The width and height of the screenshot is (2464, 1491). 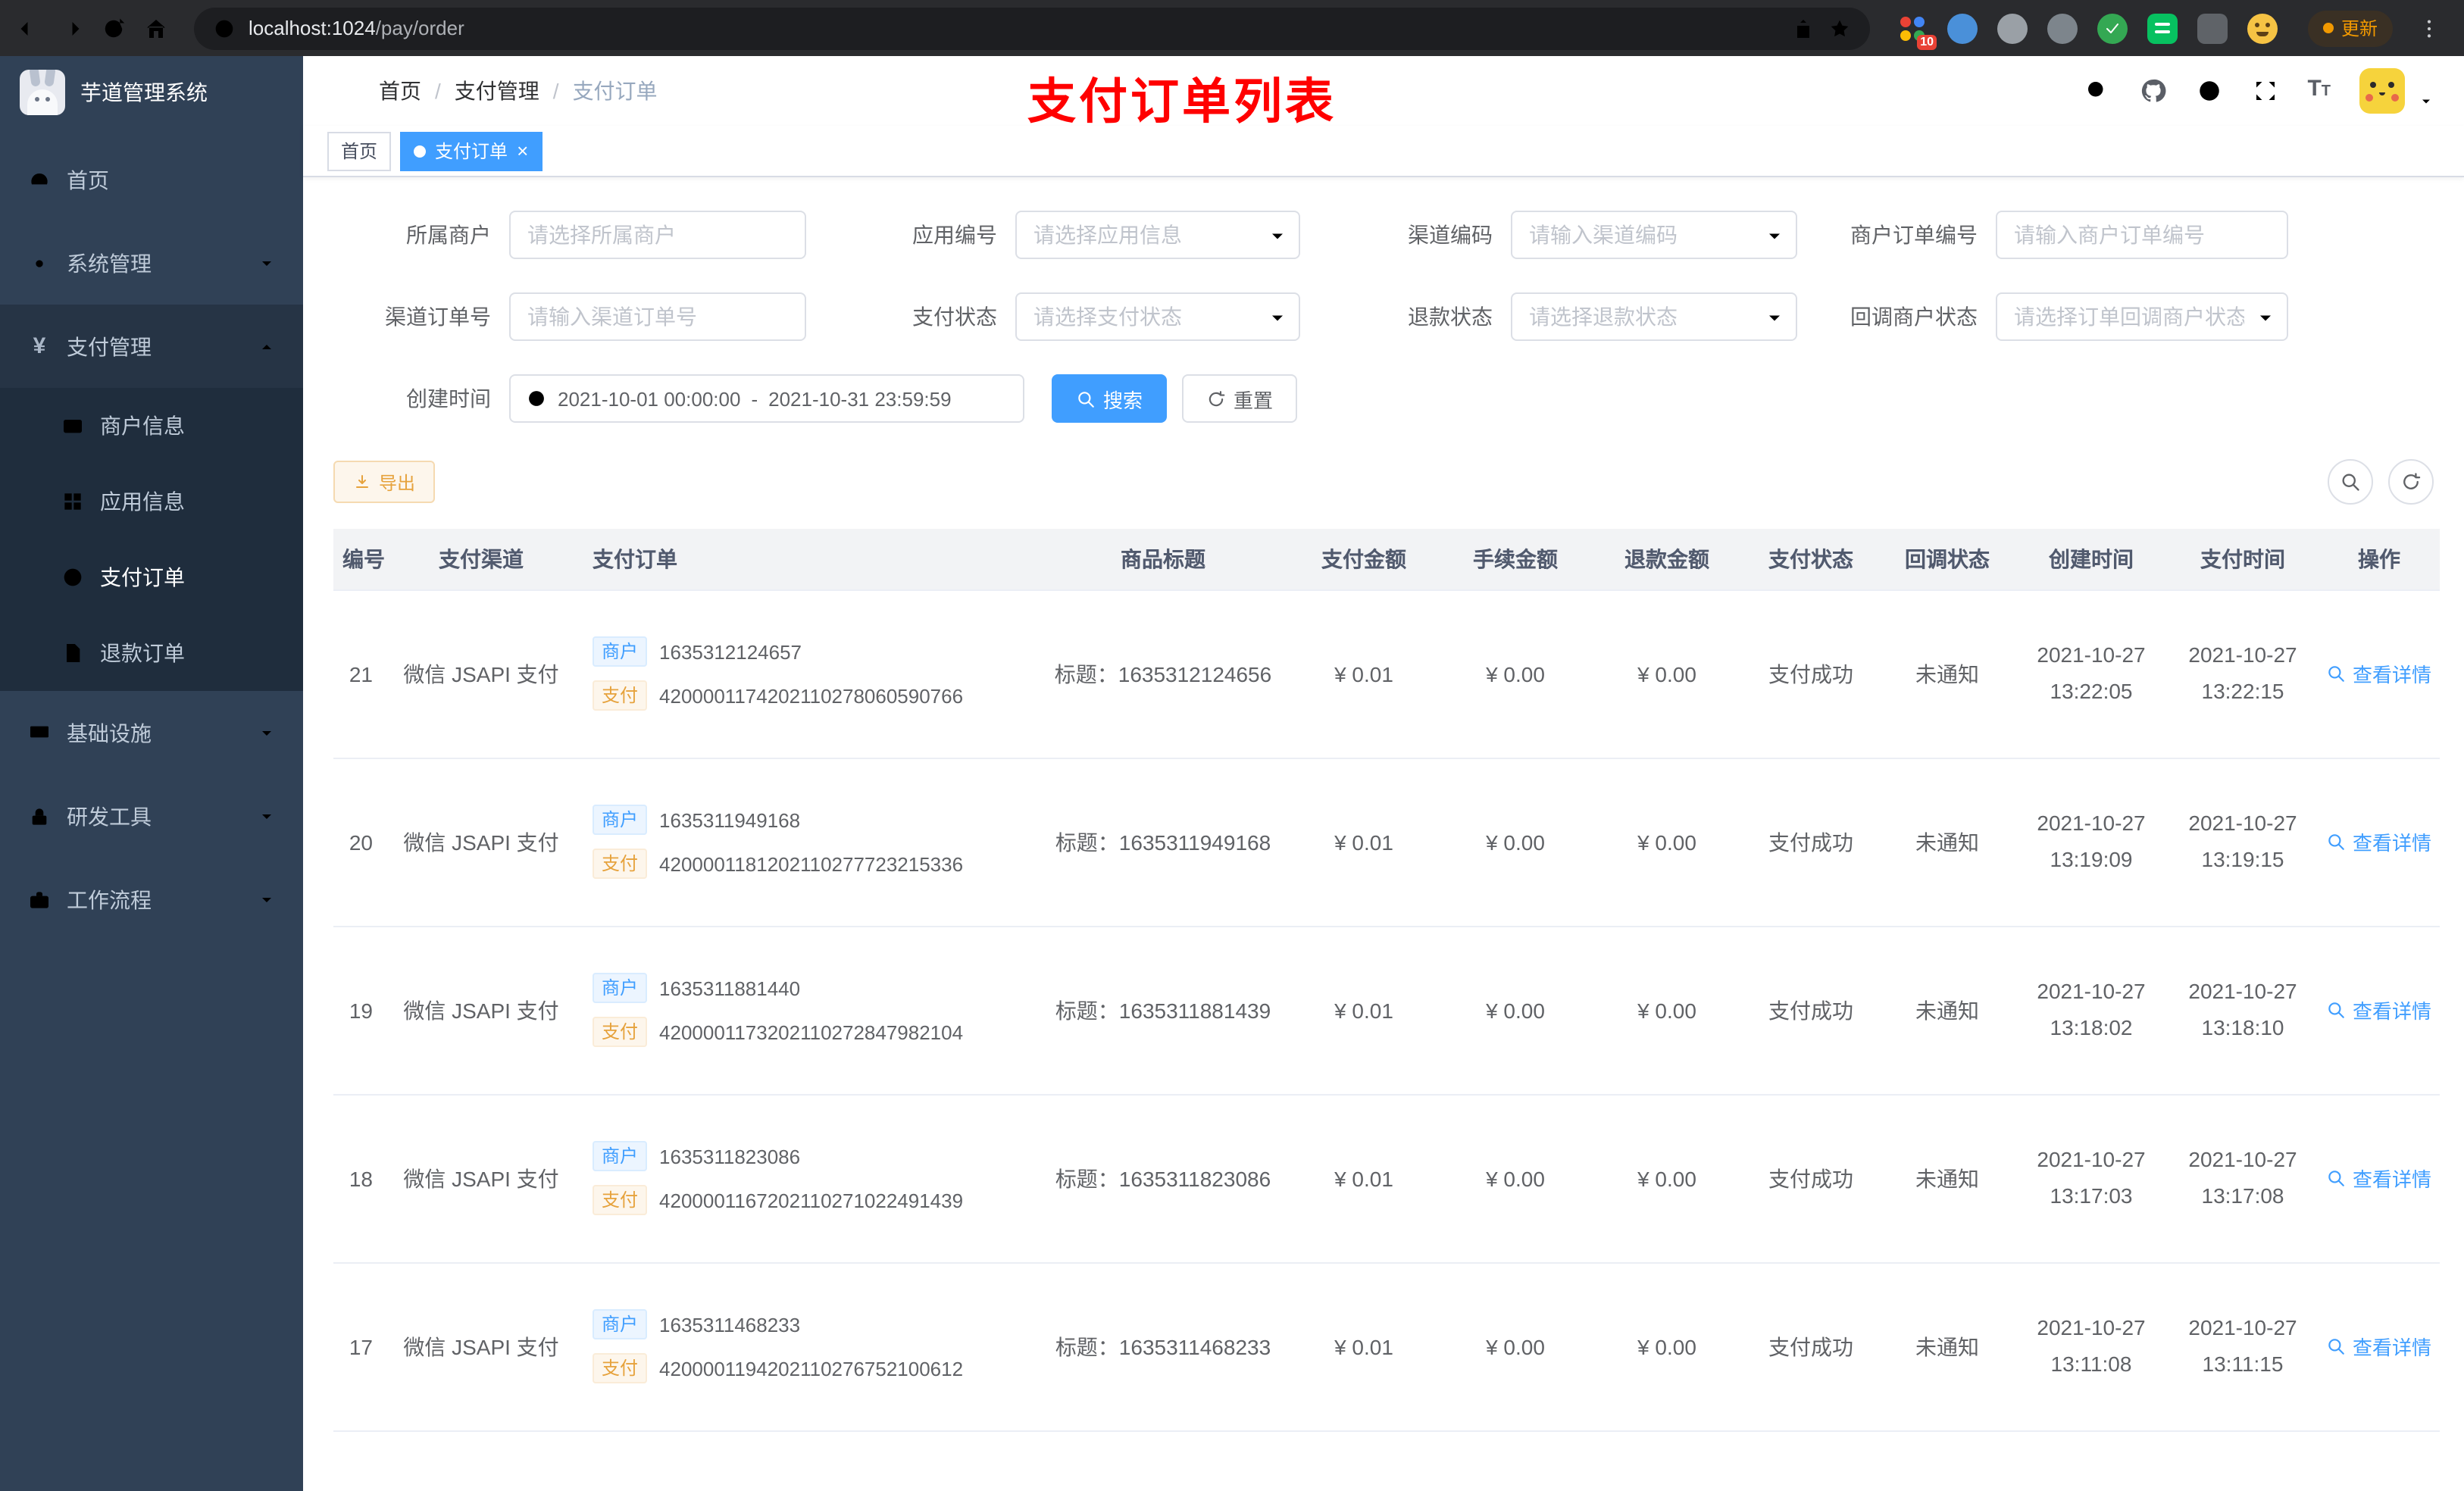 I want to click on address-bar: localhost:1024/pay/order, so click(x=1032, y=28).